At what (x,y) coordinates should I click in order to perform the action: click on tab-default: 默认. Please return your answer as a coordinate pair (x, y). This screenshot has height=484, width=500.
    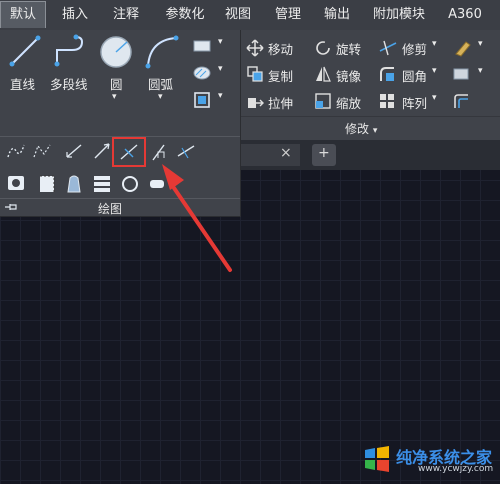
    Looking at the image, I should click on (23, 14).